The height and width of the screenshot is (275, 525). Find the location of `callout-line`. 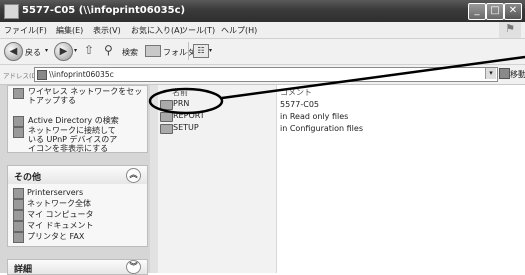

callout-line is located at coordinates (373, 77).